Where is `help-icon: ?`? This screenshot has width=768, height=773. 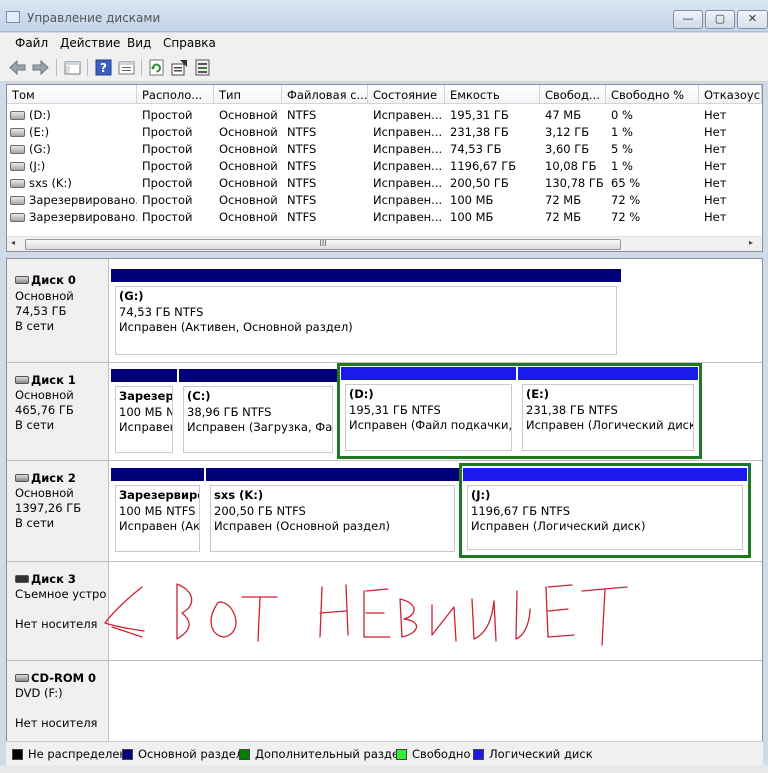 help-icon: ? is located at coordinates (103, 67).